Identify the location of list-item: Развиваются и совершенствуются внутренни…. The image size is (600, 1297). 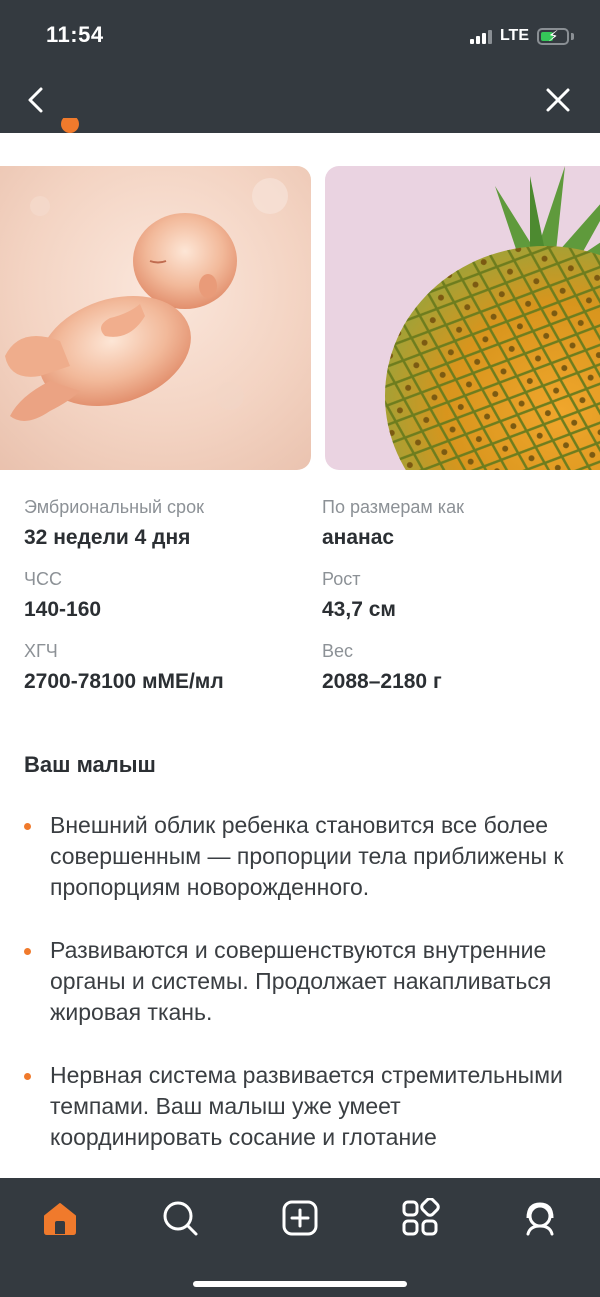
(299, 981).